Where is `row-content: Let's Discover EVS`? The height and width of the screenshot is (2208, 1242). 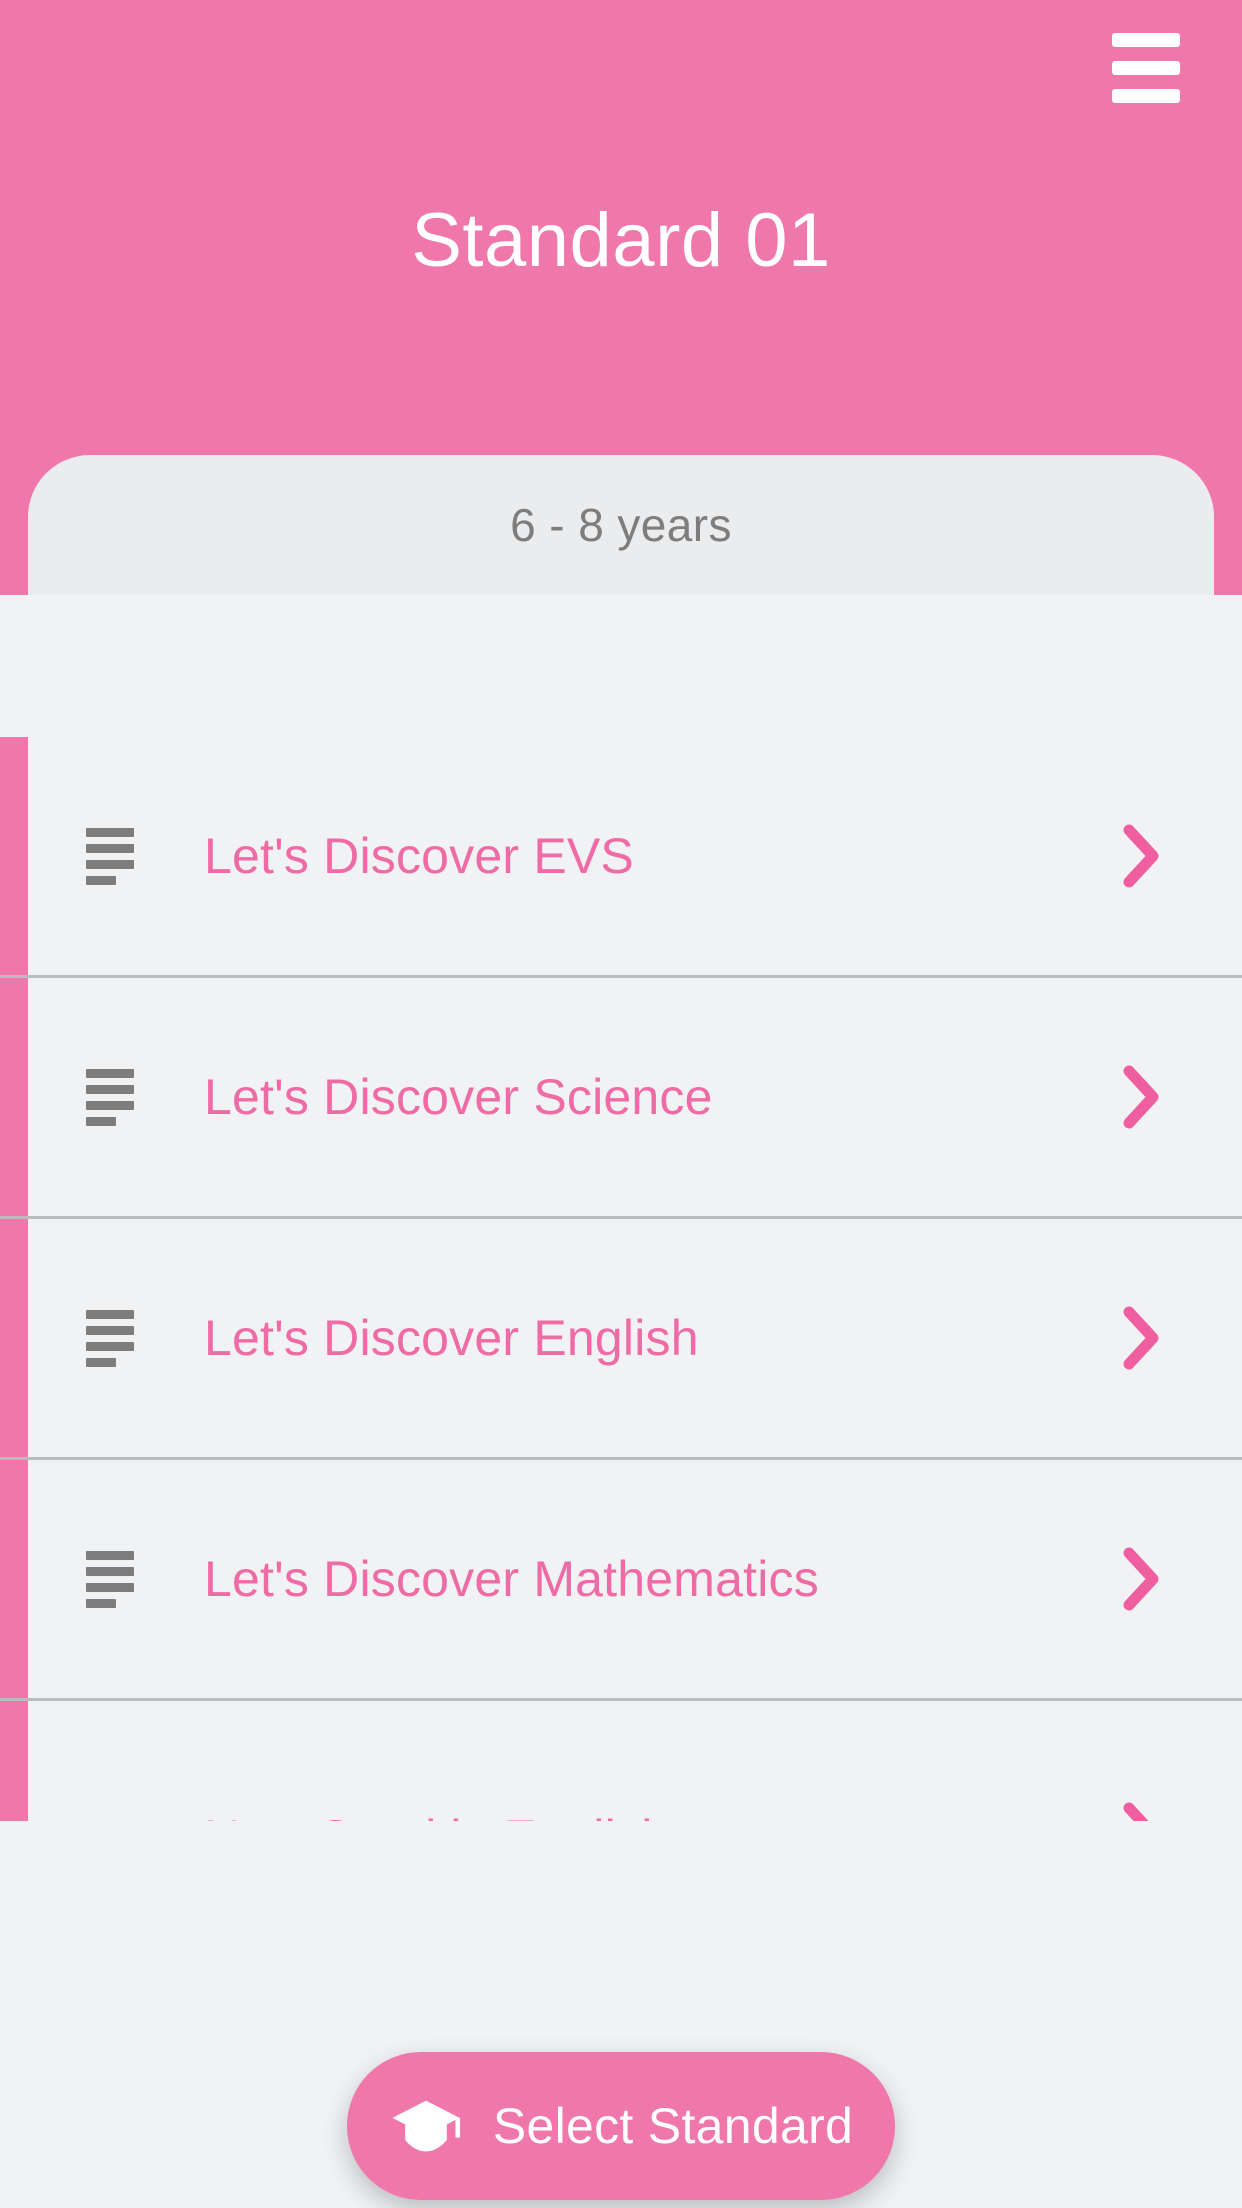 row-content: Let's Discover EVS is located at coordinates (635, 856).